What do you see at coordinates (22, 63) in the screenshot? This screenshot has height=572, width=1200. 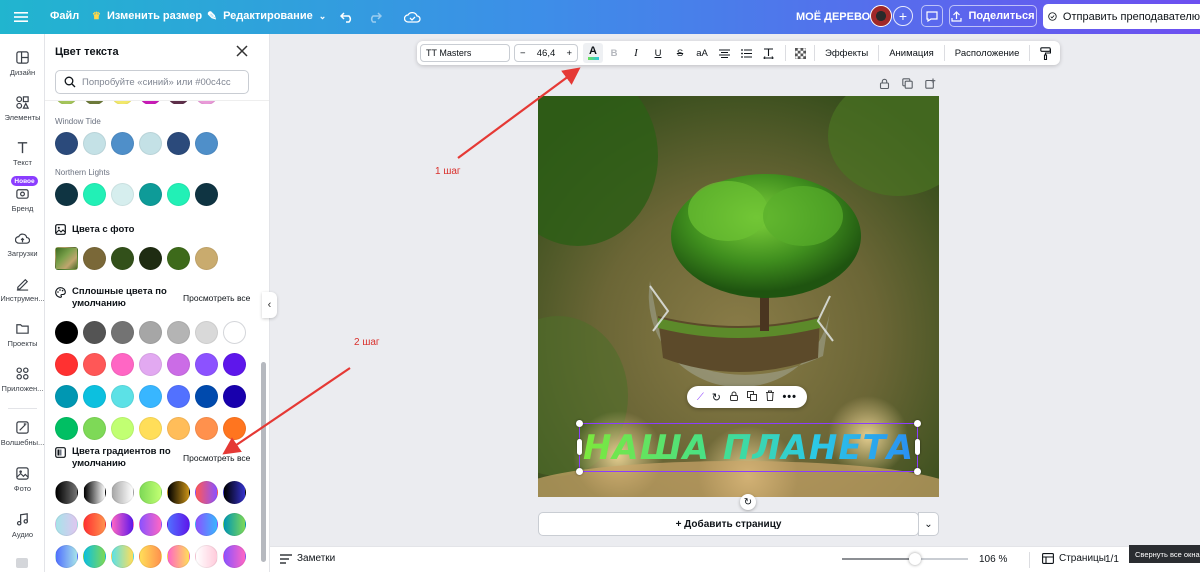 I see `rail-item-design: Дизайн` at bounding box center [22, 63].